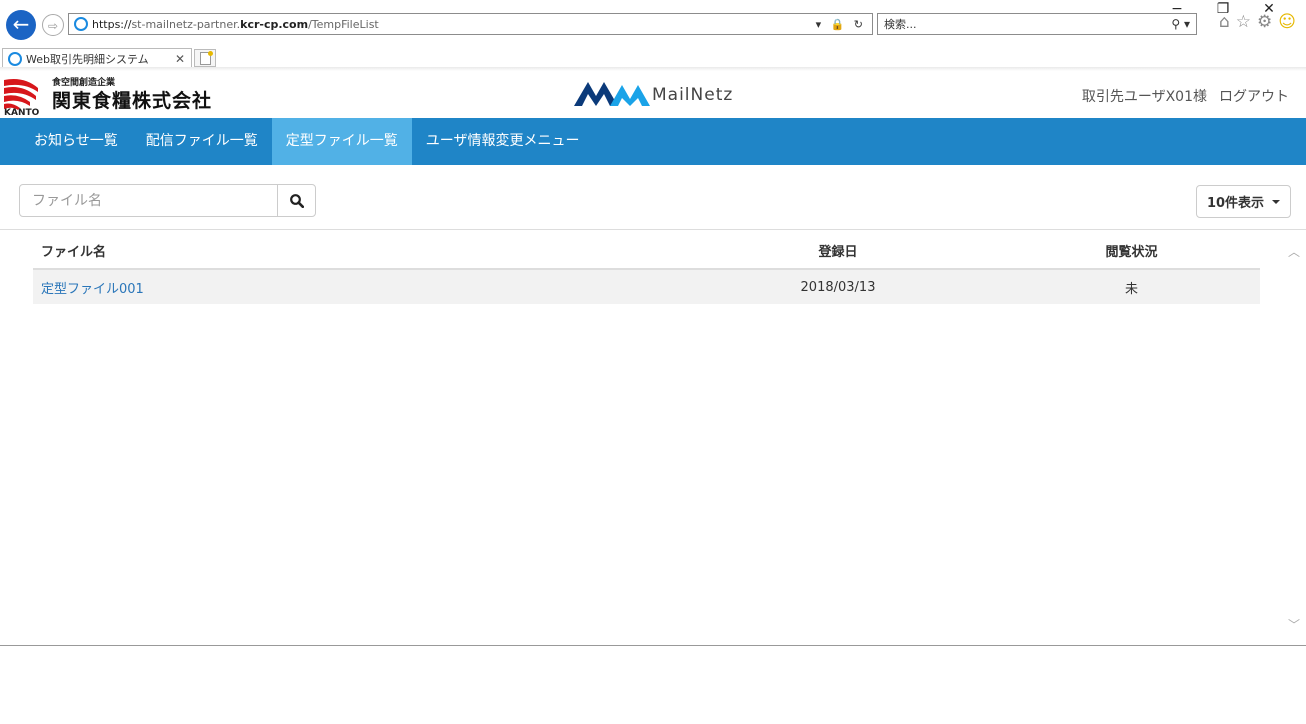  What do you see at coordinates (503, 141) in the screenshot?
I see `nav-item-user-settings: ユーザ情報変更メニュー` at bounding box center [503, 141].